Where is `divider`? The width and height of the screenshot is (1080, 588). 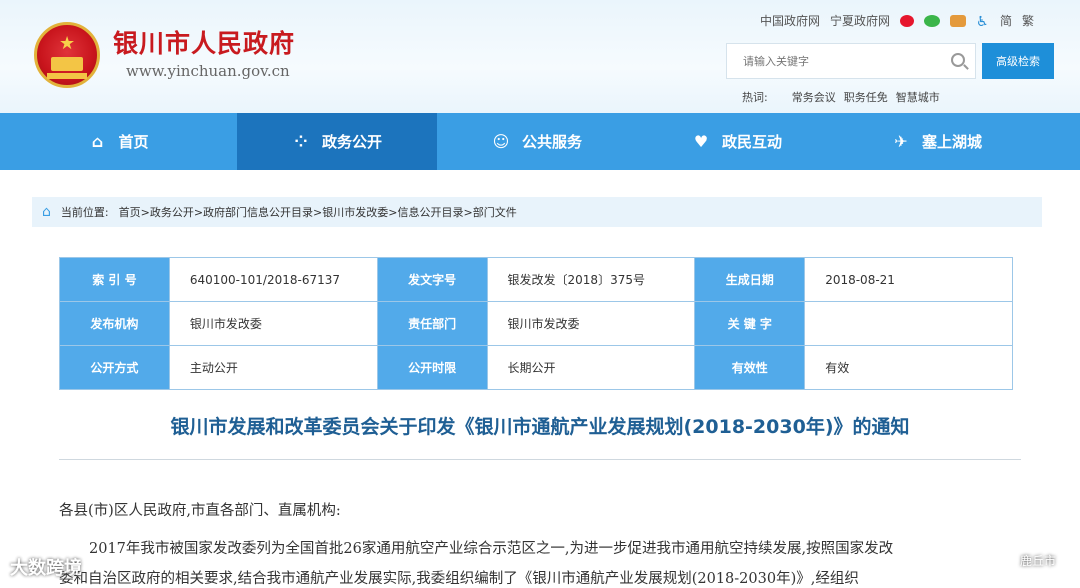
divider is located at coordinates (540, 459).